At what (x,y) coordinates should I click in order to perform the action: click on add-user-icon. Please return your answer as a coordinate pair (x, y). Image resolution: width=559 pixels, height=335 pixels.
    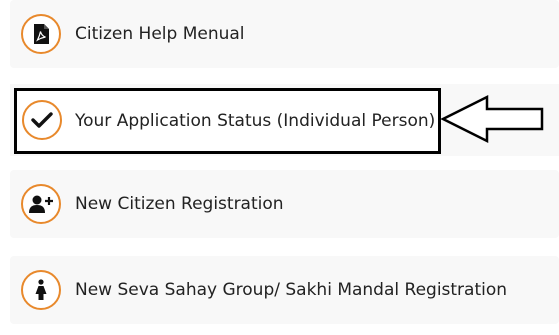
    Looking at the image, I should click on (41, 204).